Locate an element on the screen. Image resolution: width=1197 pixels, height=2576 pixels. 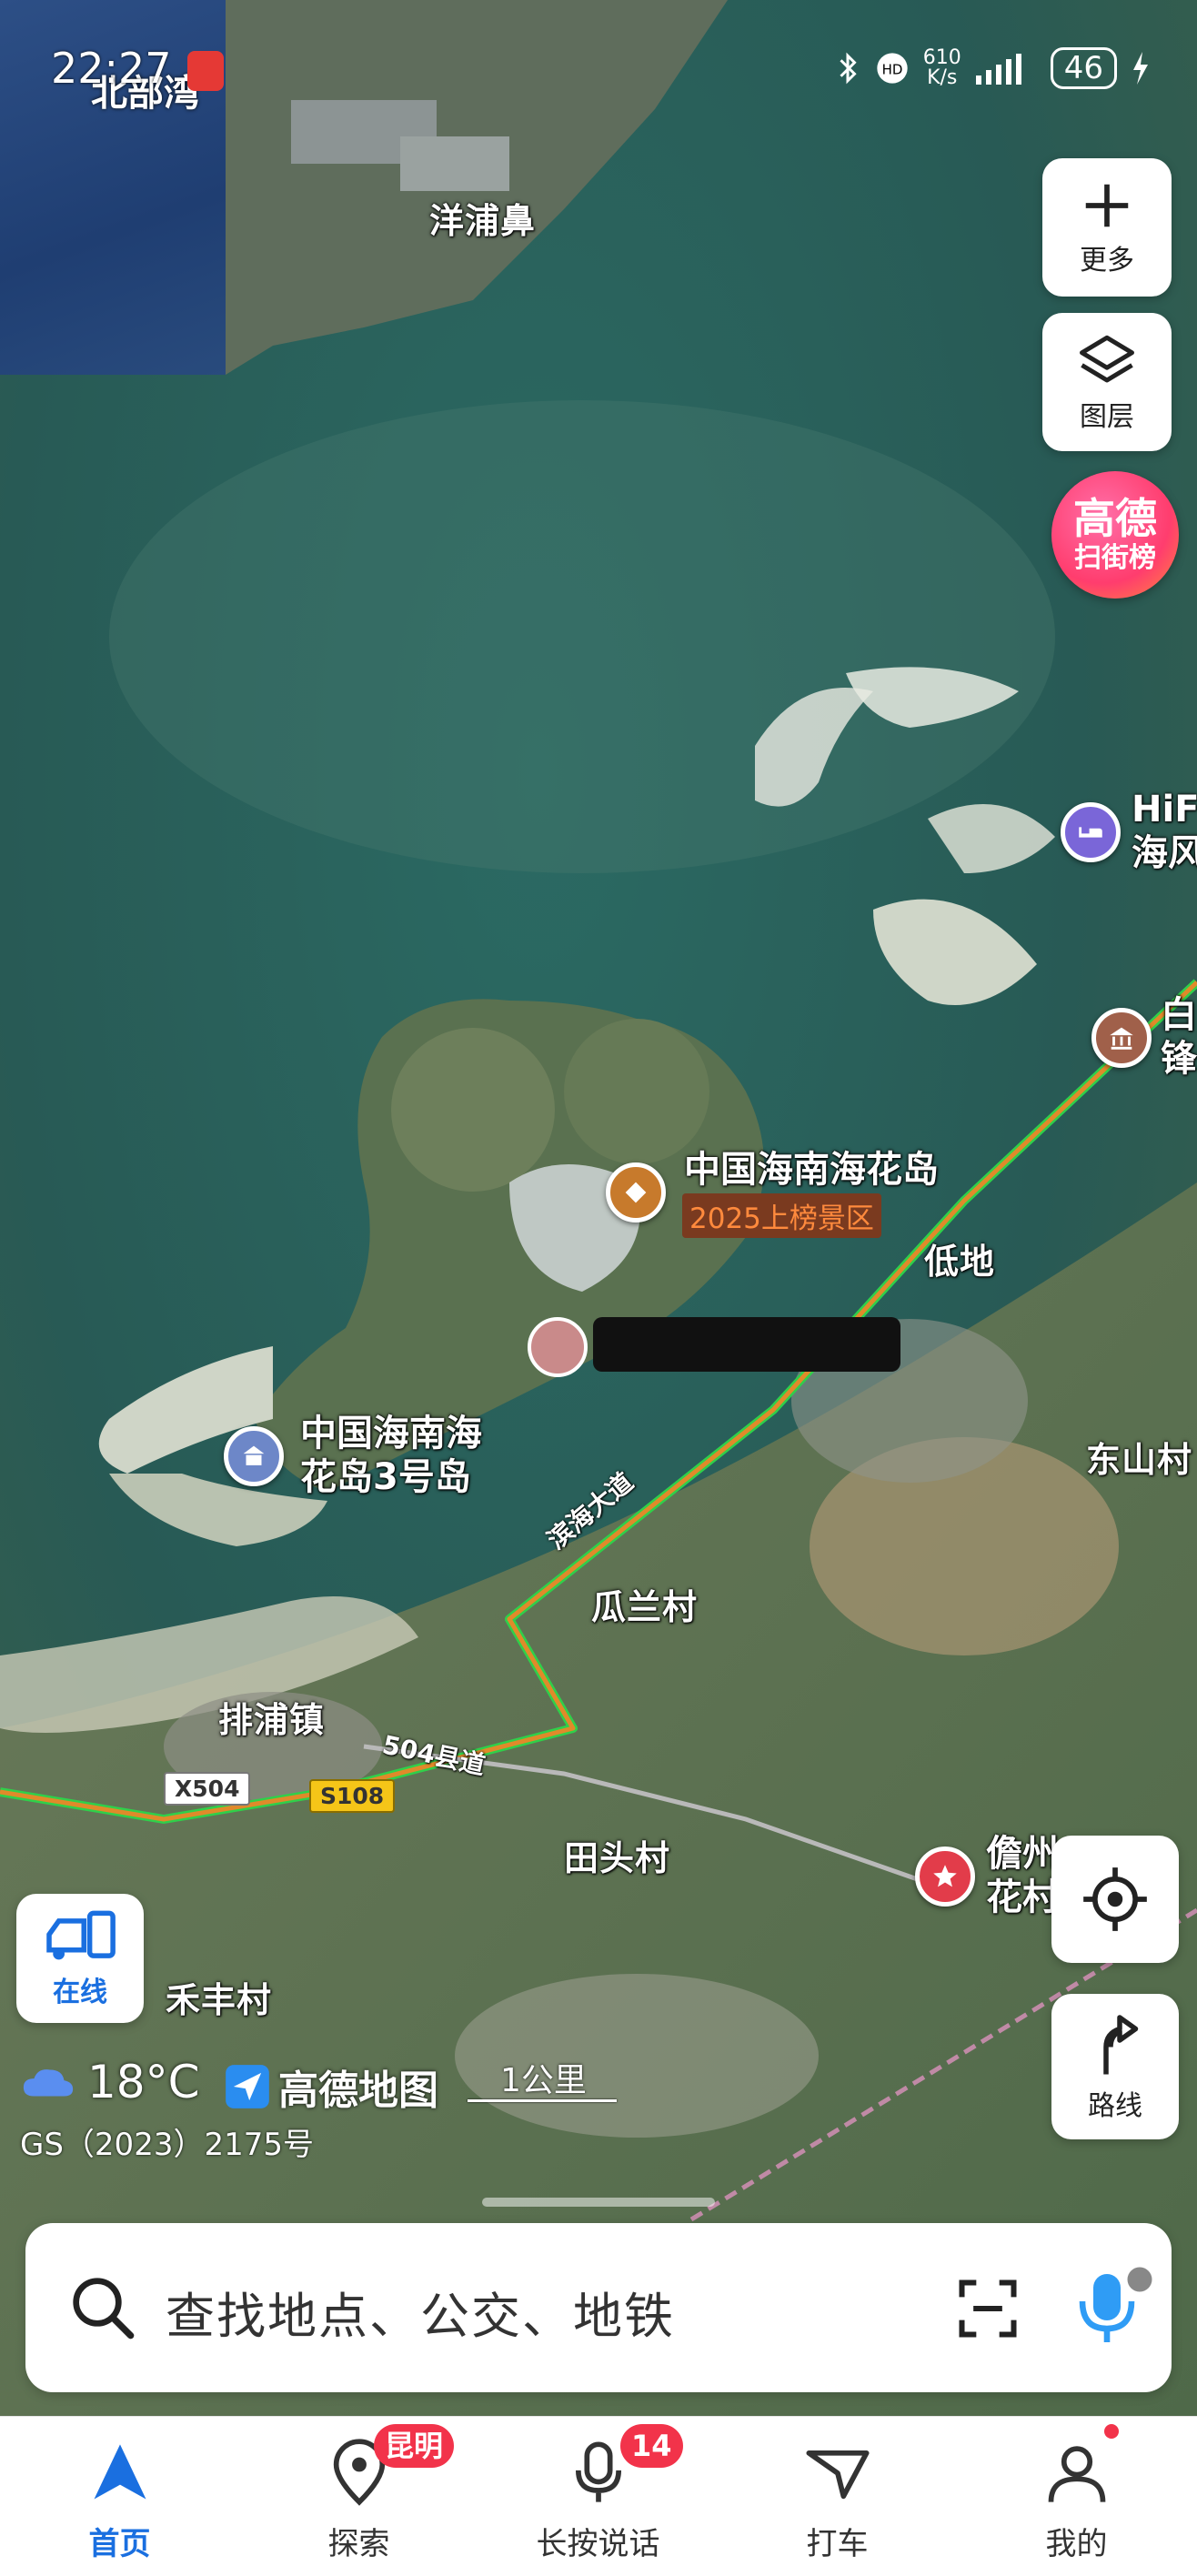
bottom-tab-bar: 首页 探索 昆明 长按说话 14 打车 我的 is located at coordinates (598, 2496).